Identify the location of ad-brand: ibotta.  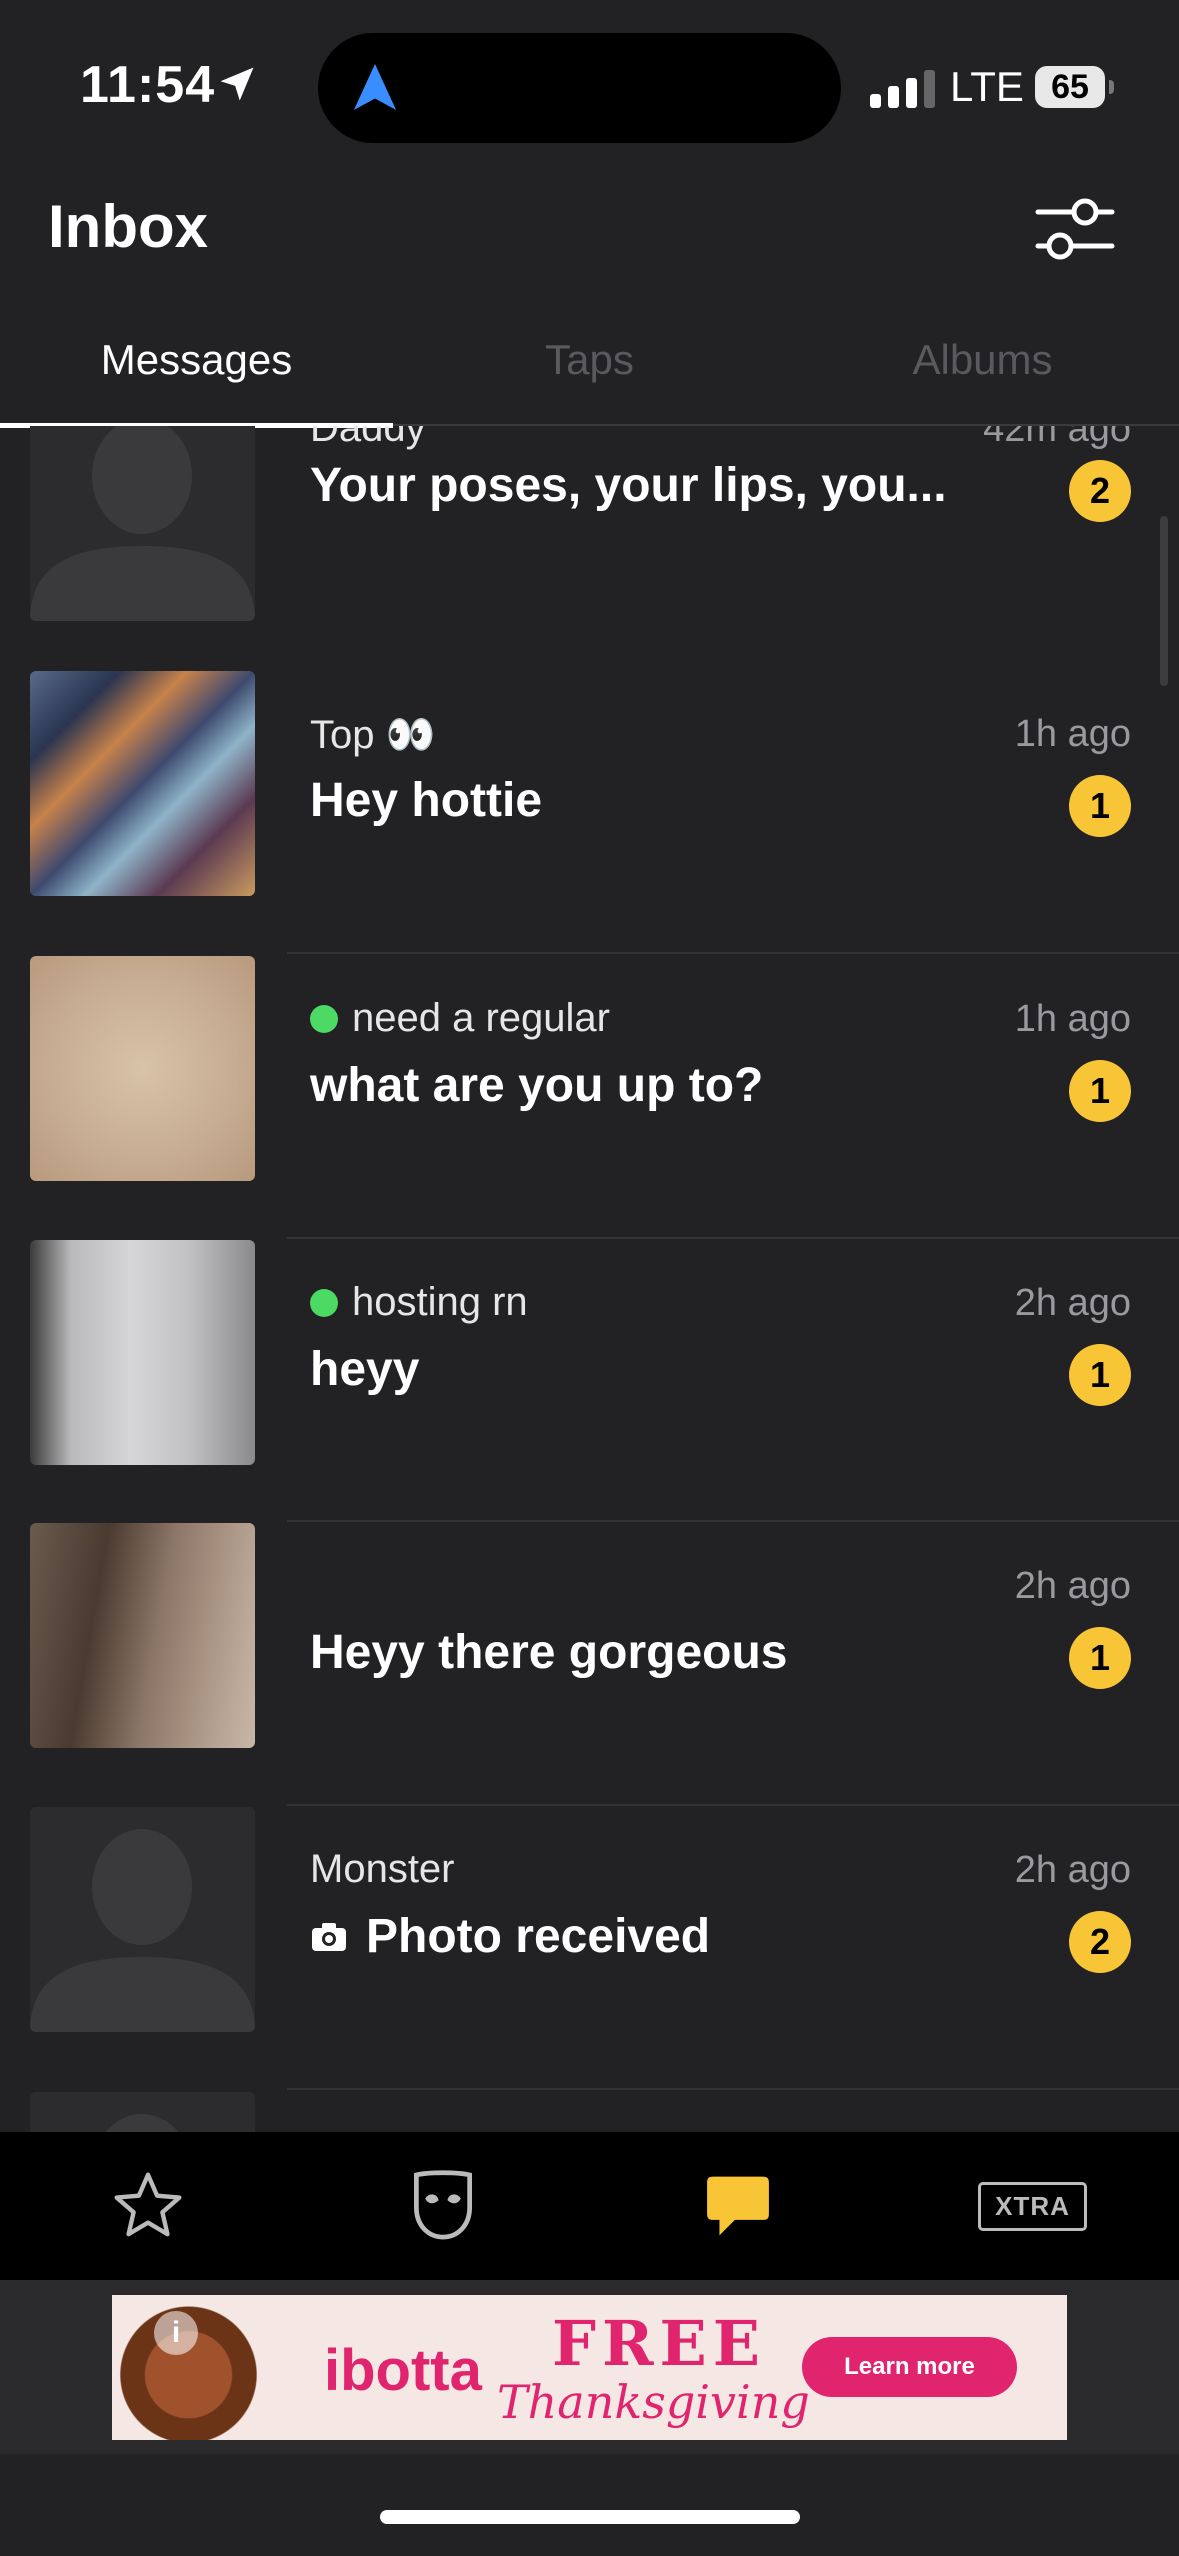
(403, 2370).